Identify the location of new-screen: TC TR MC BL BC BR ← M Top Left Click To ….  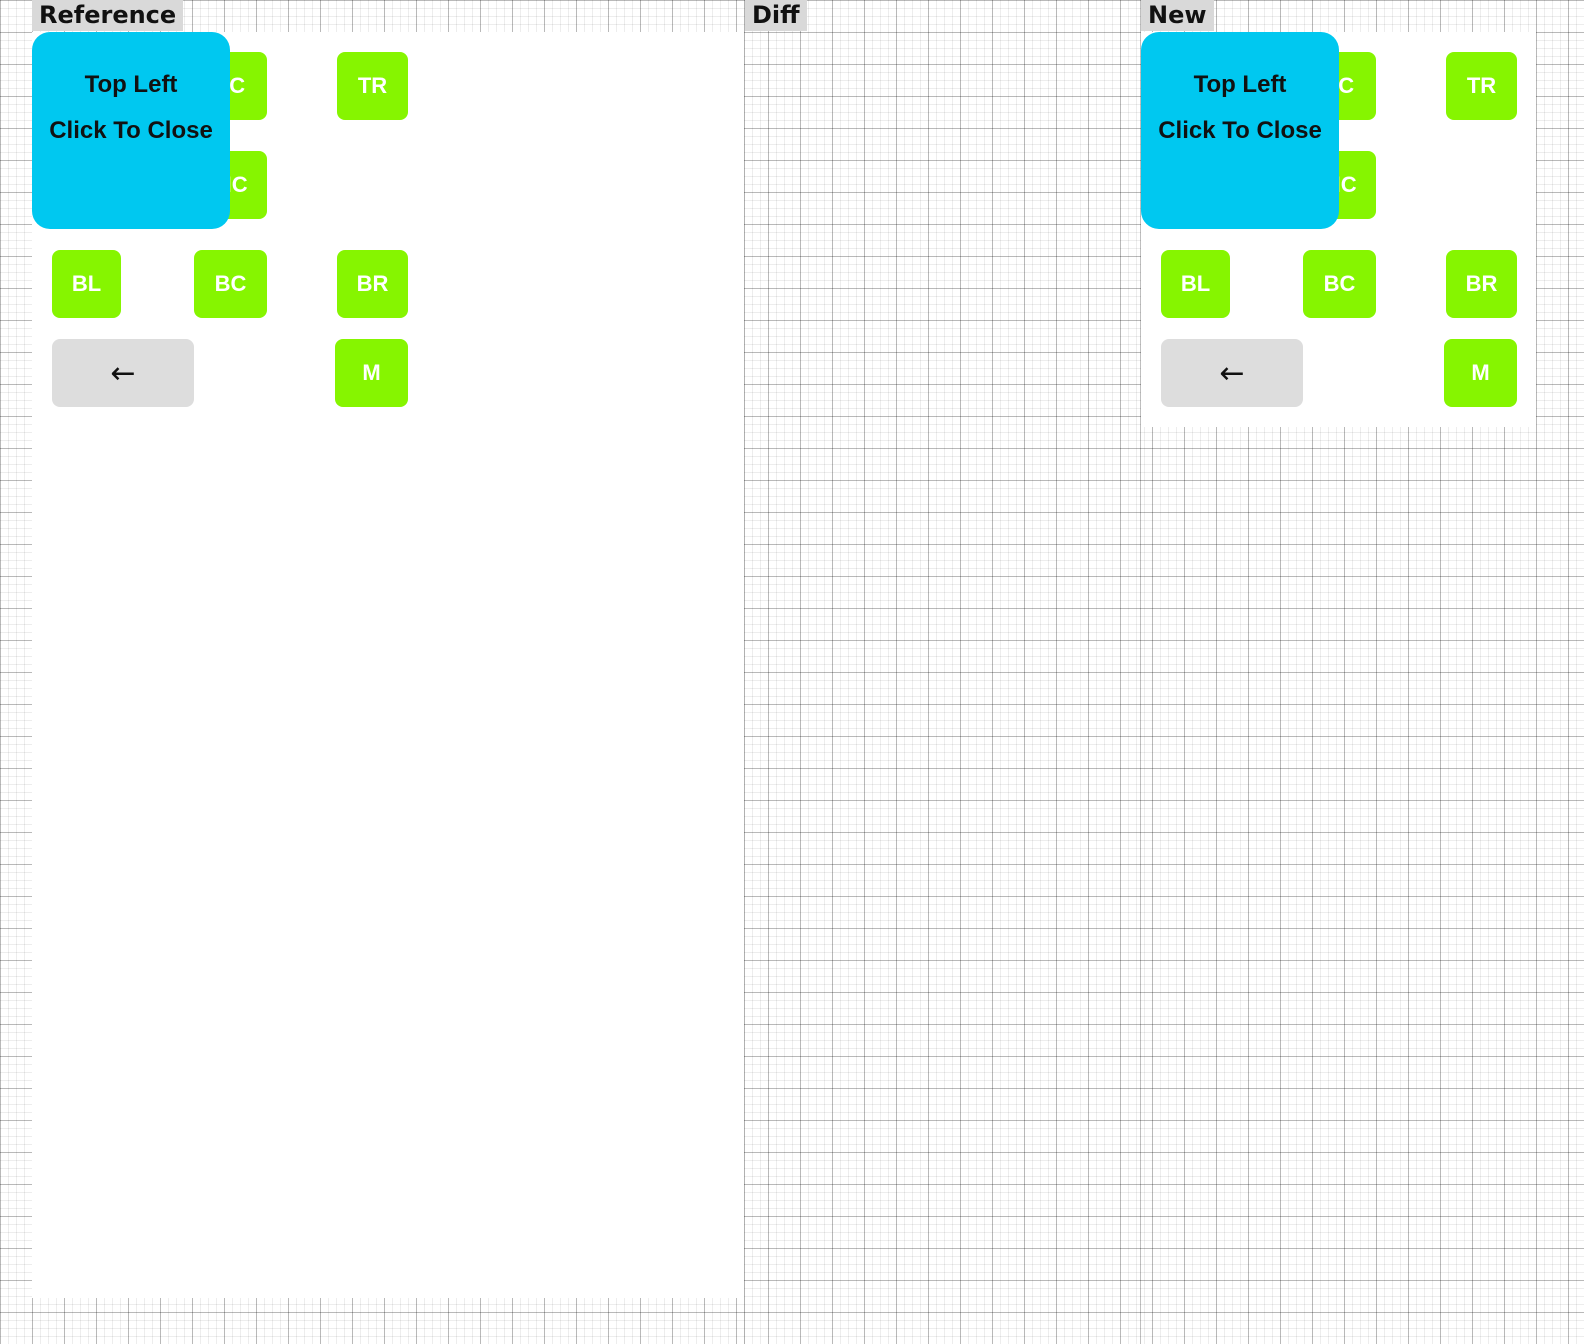
(1338, 229).